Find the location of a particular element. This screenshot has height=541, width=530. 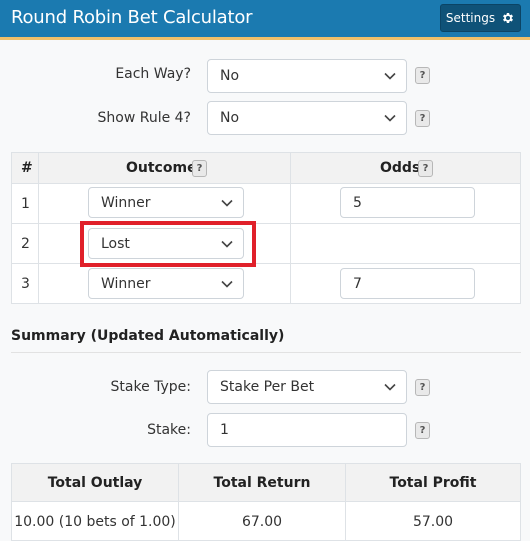

result-value-cell: 10.00 (10 bets of 1.00) is located at coordinates (95, 521).